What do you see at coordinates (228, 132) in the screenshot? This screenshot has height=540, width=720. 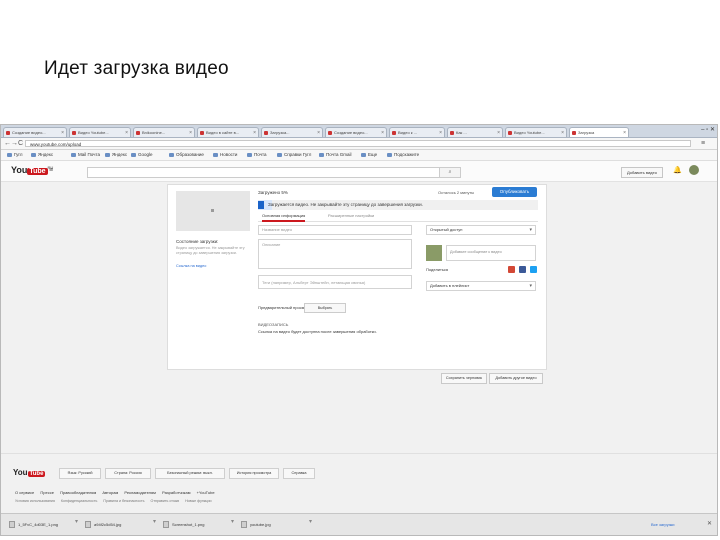 I see `browser-tab: Видео в сайте в... ×` at bounding box center [228, 132].